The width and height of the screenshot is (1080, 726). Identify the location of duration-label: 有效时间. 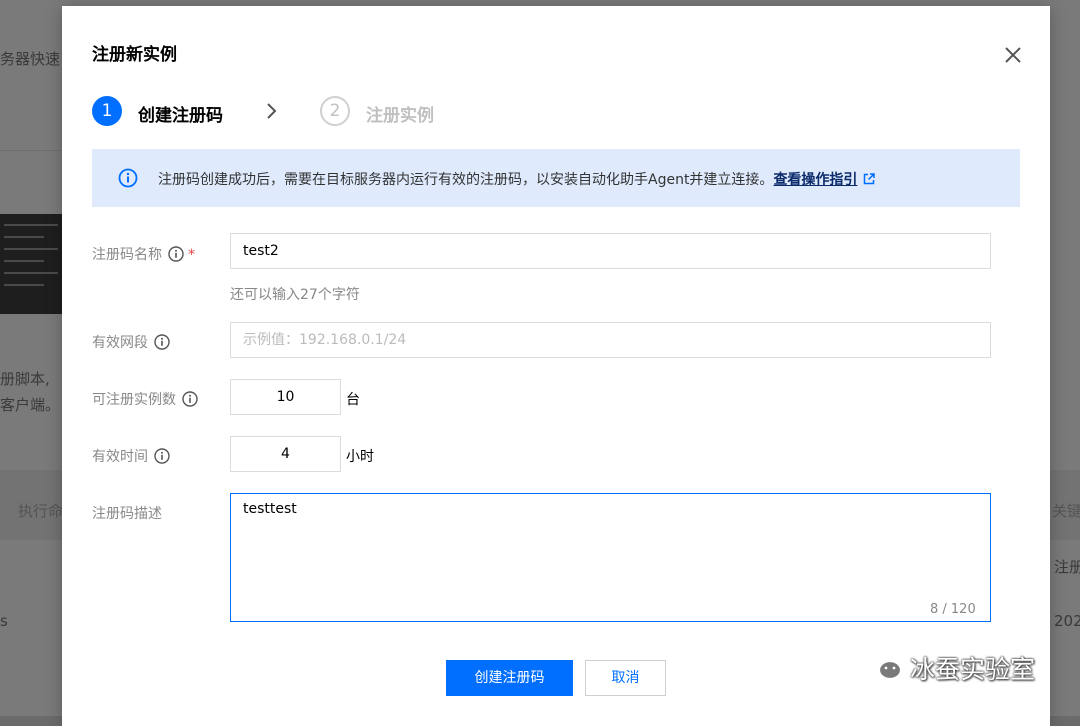
(120, 457).